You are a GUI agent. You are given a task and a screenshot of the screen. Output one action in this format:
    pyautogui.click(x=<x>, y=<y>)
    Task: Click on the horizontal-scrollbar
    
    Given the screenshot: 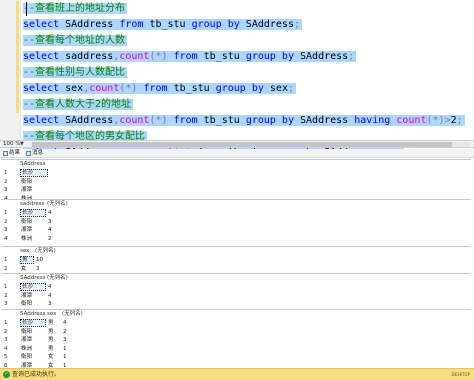 What is the action you would take?
    pyautogui.click(x=250, y=144)
    